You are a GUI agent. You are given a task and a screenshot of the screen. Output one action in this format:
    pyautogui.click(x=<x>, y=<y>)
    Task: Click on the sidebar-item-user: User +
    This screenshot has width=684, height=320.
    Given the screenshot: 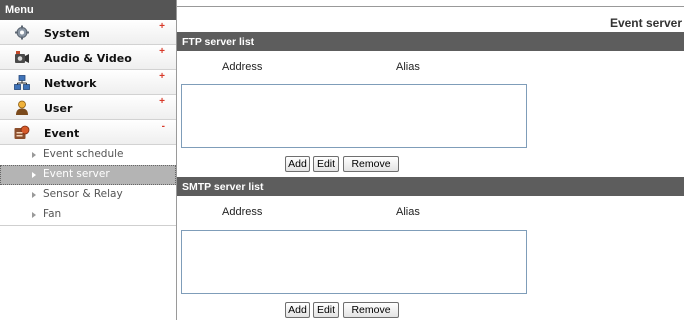 What is the action you would take?
    pyautogui.click(x=88, y=107)
    